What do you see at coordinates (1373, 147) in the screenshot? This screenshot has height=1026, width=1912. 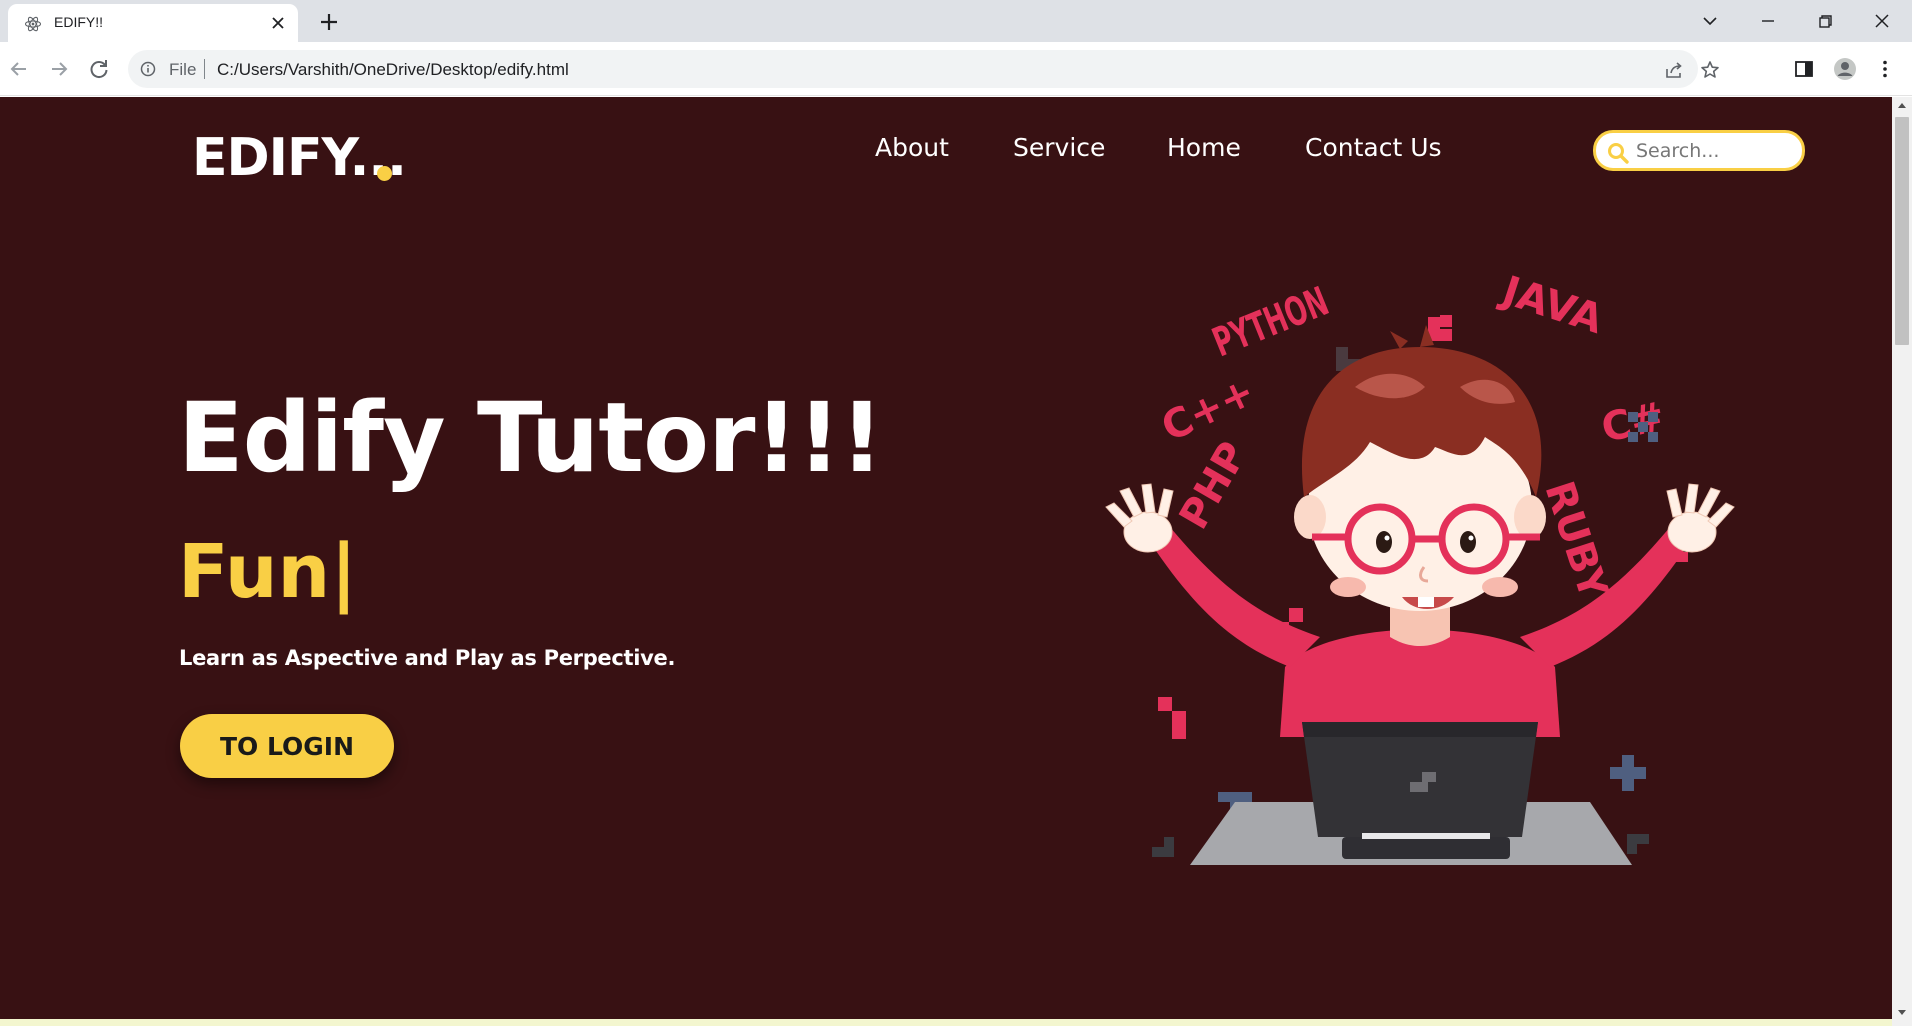 I see `nav-link-contact-us: Contact Us` at bounding box center [1373, 147].